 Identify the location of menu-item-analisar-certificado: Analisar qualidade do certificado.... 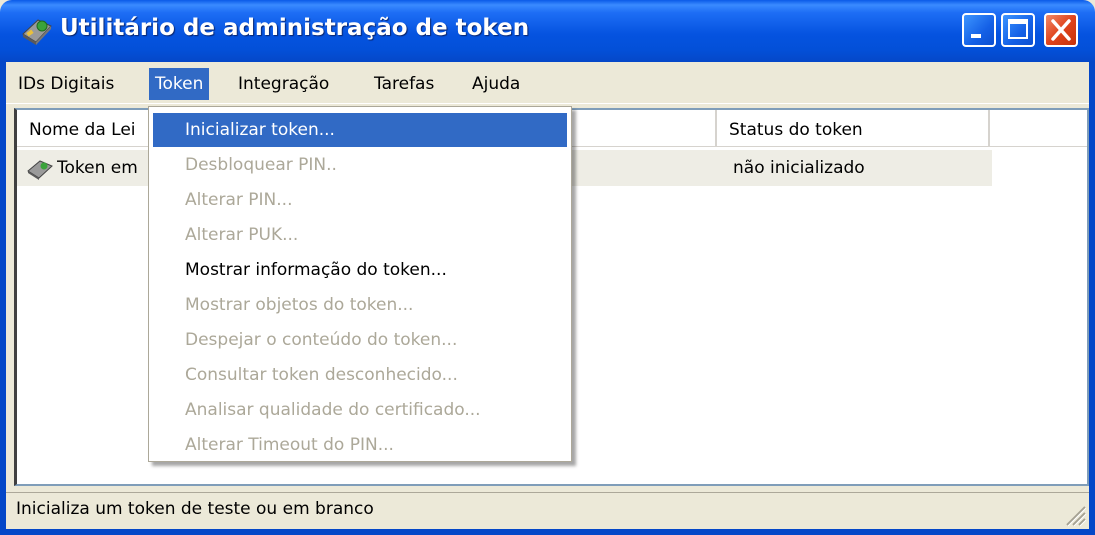
(360, 410).